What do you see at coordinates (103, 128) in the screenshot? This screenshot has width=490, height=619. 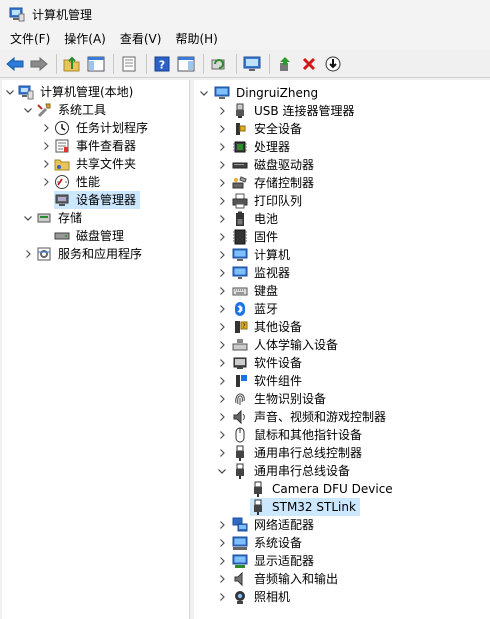 I see `tree-item-content: 任务计划程序` at bounding box center [103, 128].